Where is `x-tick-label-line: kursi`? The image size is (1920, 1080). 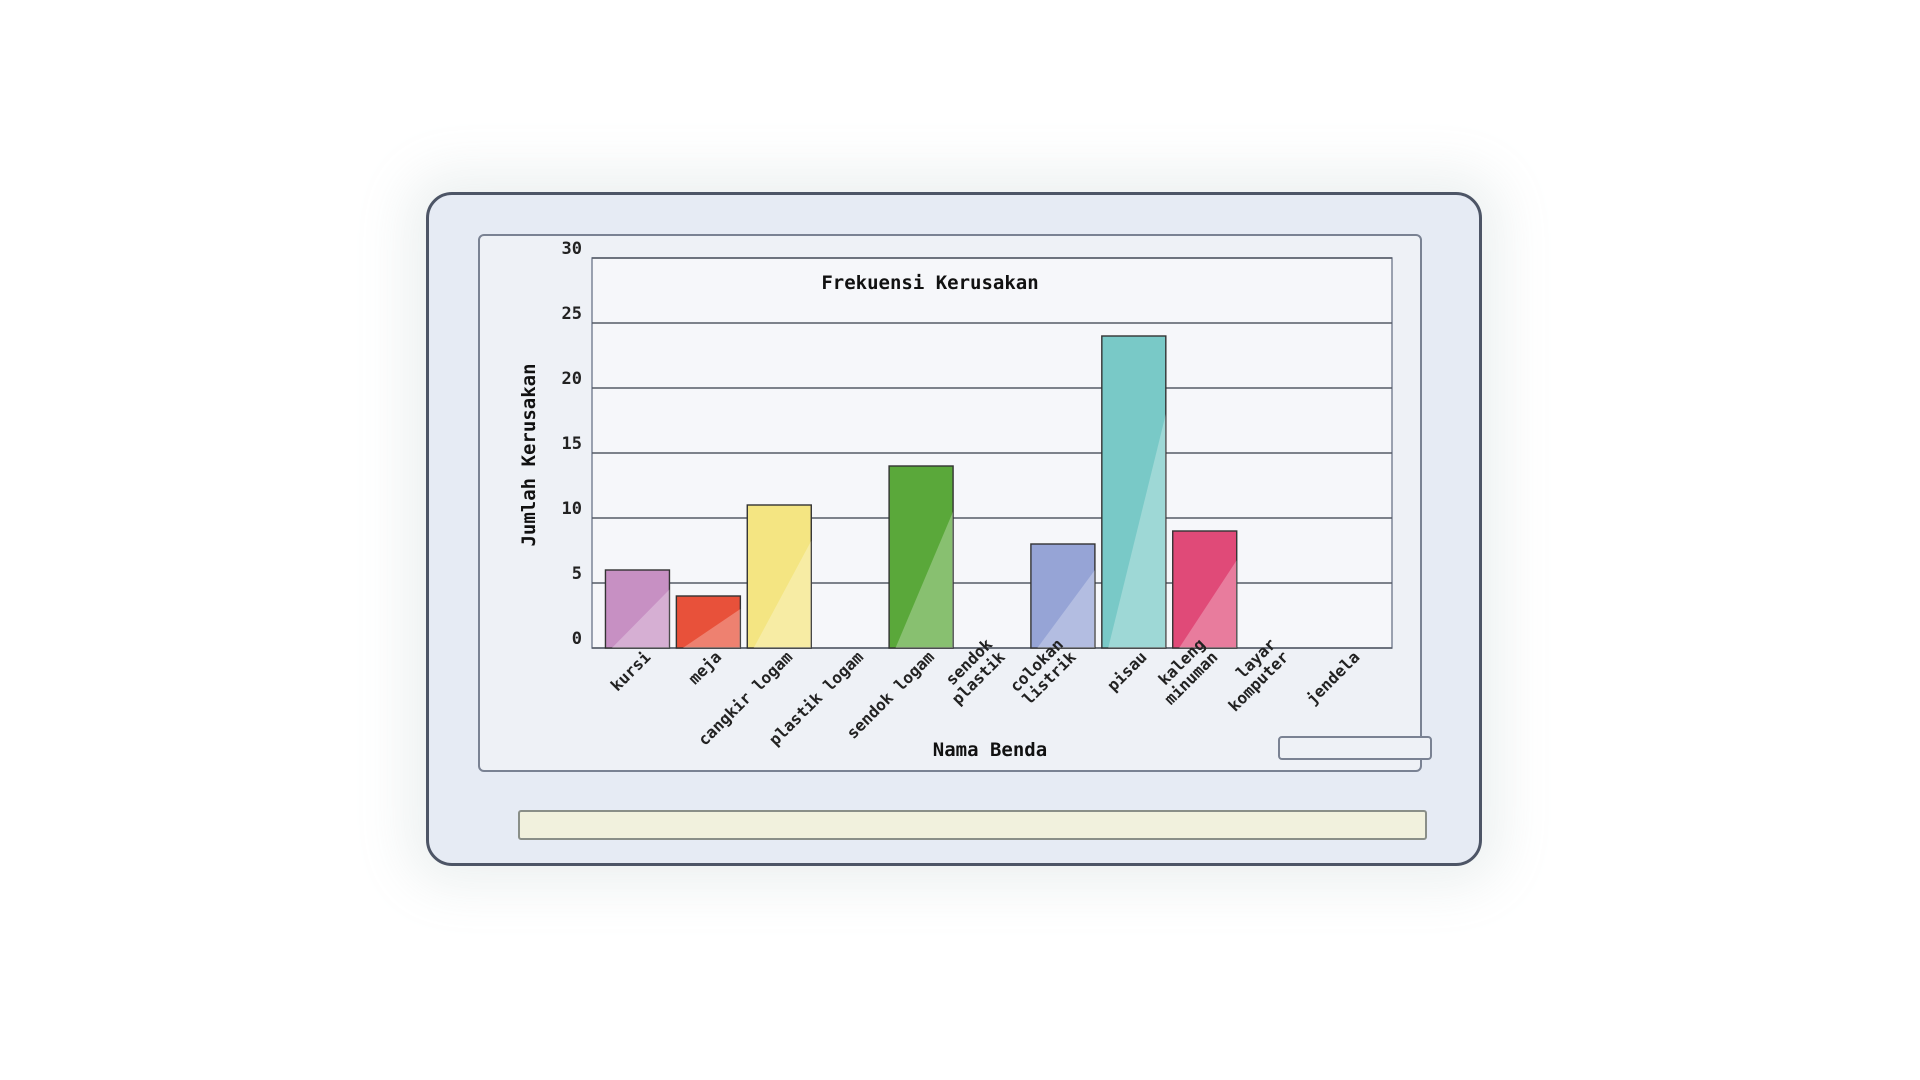 x-tick-label-line: kursi is located at coordinates (631, 671).